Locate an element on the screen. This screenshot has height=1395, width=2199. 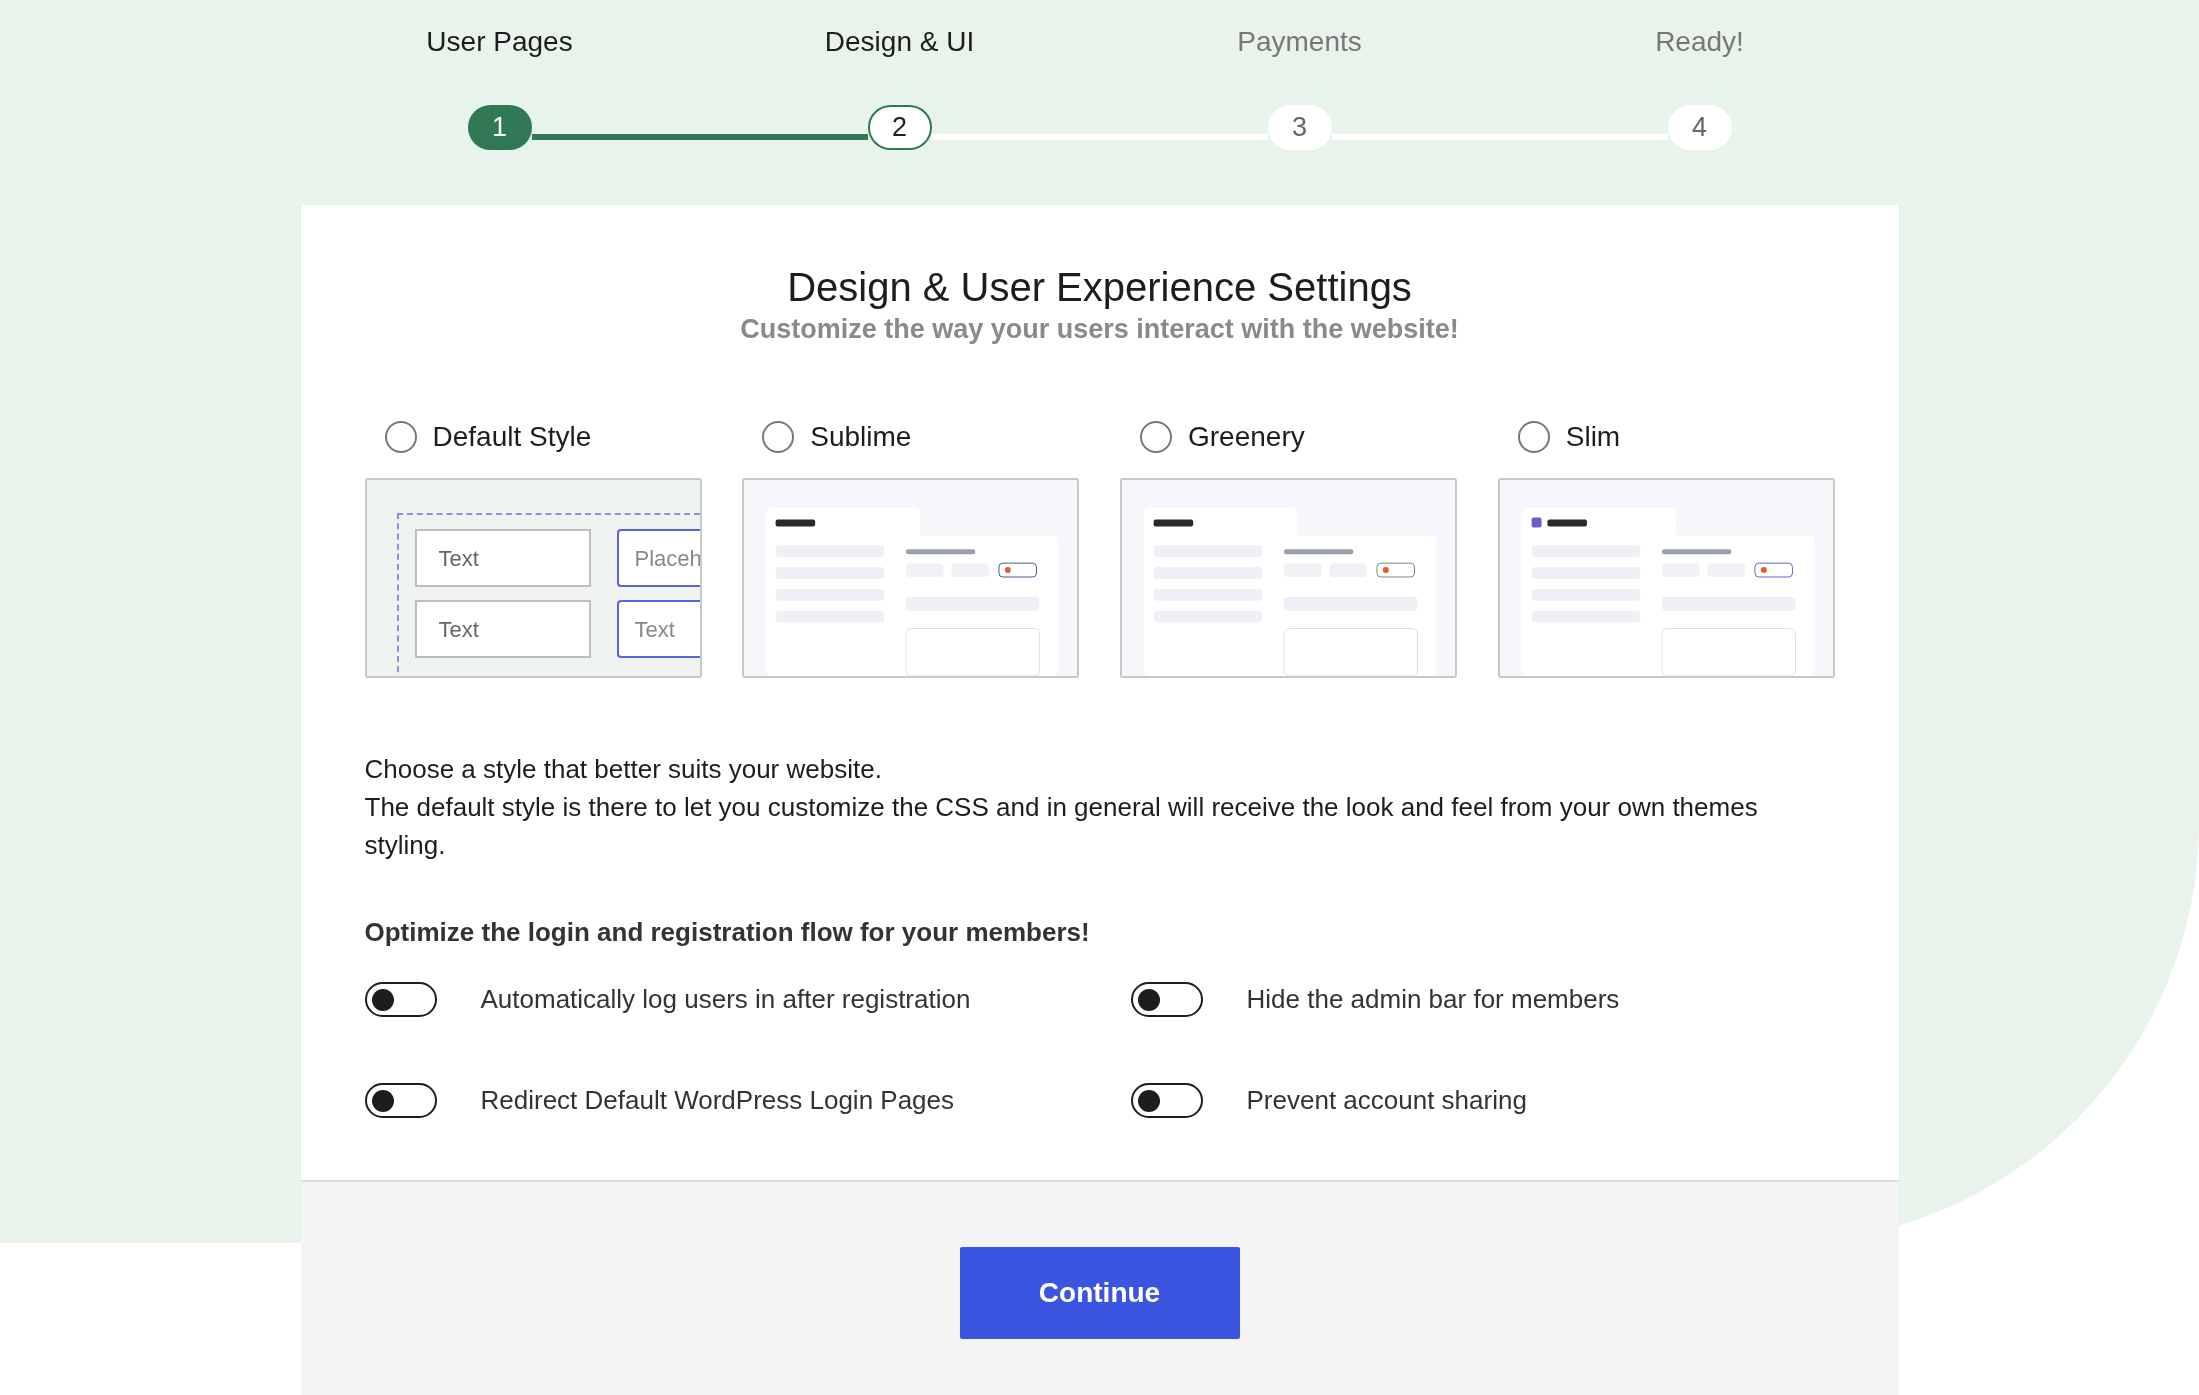
toggle-label: Hide the admin bar for members is located at coordinates (1433, 999).